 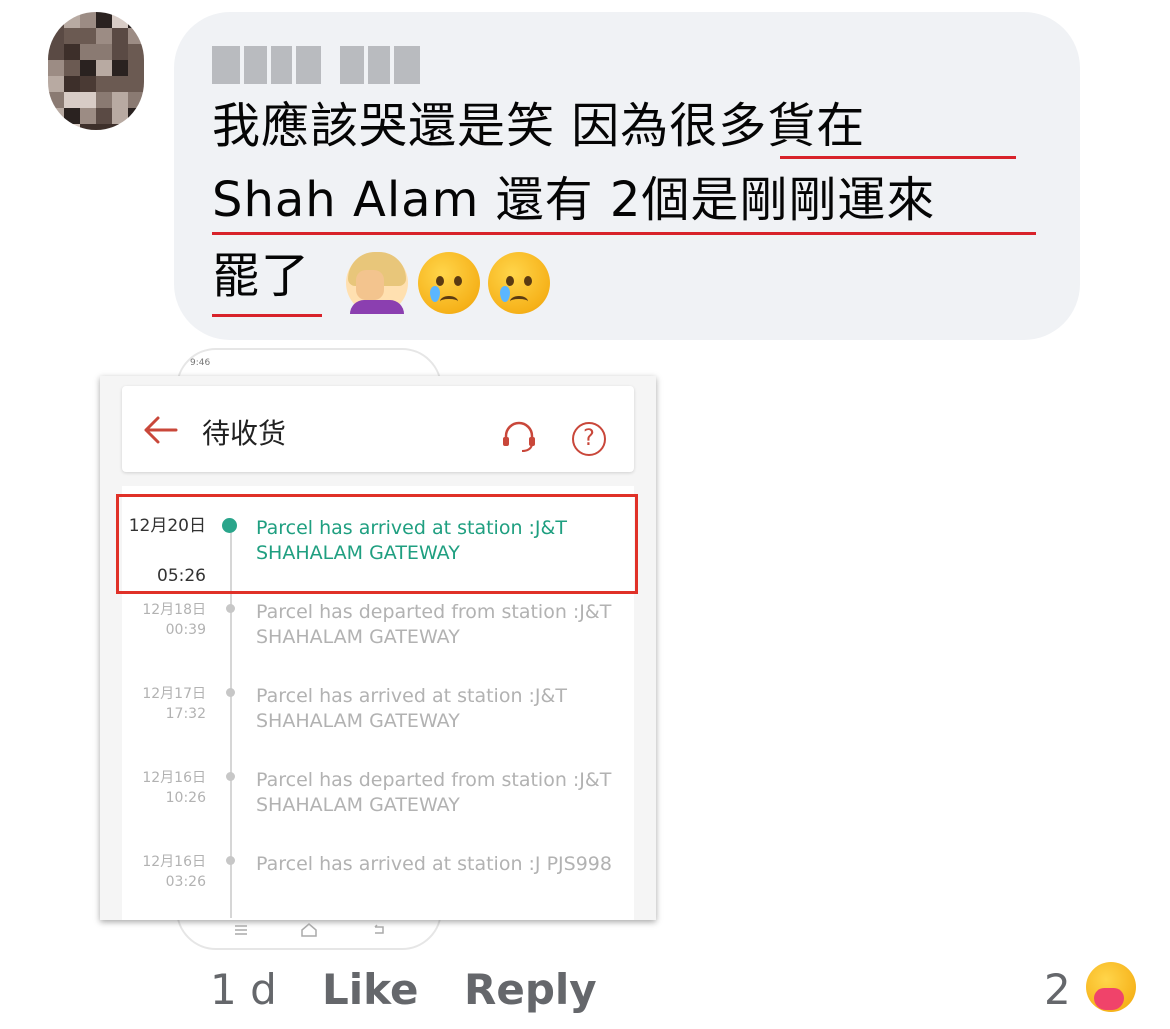 What do you see at coordinates (316, 65) in the screenshot?
I see `comment-author-name` at bounding box center [316, 65].